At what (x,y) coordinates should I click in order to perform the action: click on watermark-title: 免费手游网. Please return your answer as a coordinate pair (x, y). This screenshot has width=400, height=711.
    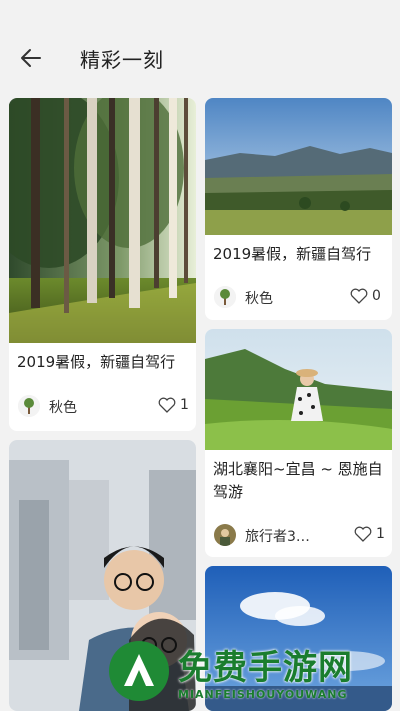
    Looking at the image, I should click on (265, 668).